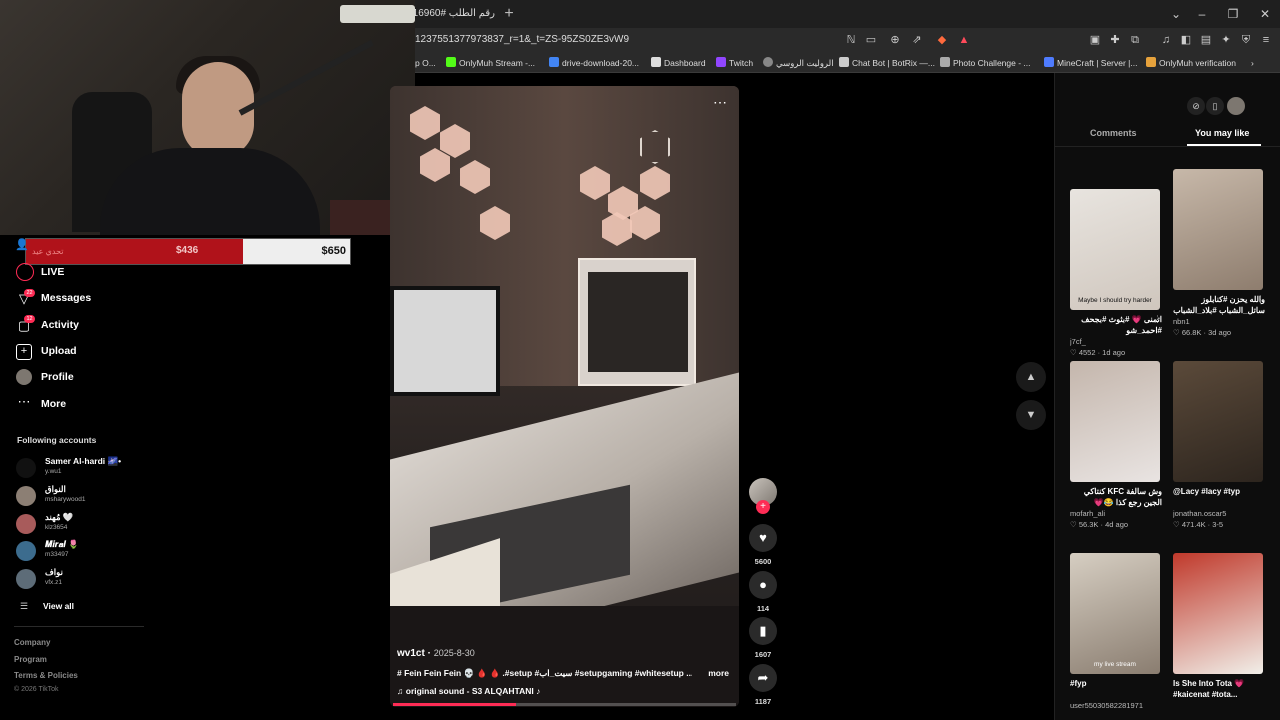 This screenshot has width=1280, height=720. I want to click on card-user: j7cf_, so click(1078, 341).